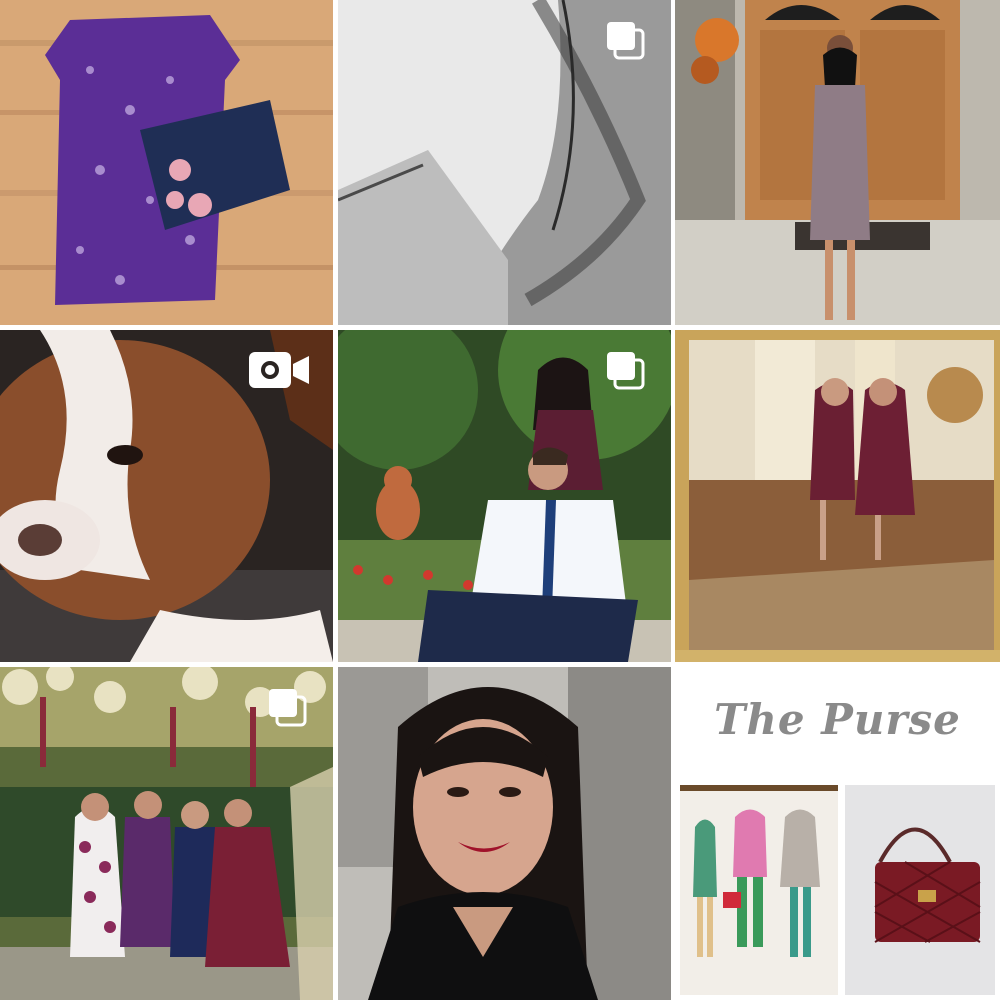 The height and width of the screenshot is (1000, 1000). I want to click on post-image-sequin-dress, so click(837, 162).